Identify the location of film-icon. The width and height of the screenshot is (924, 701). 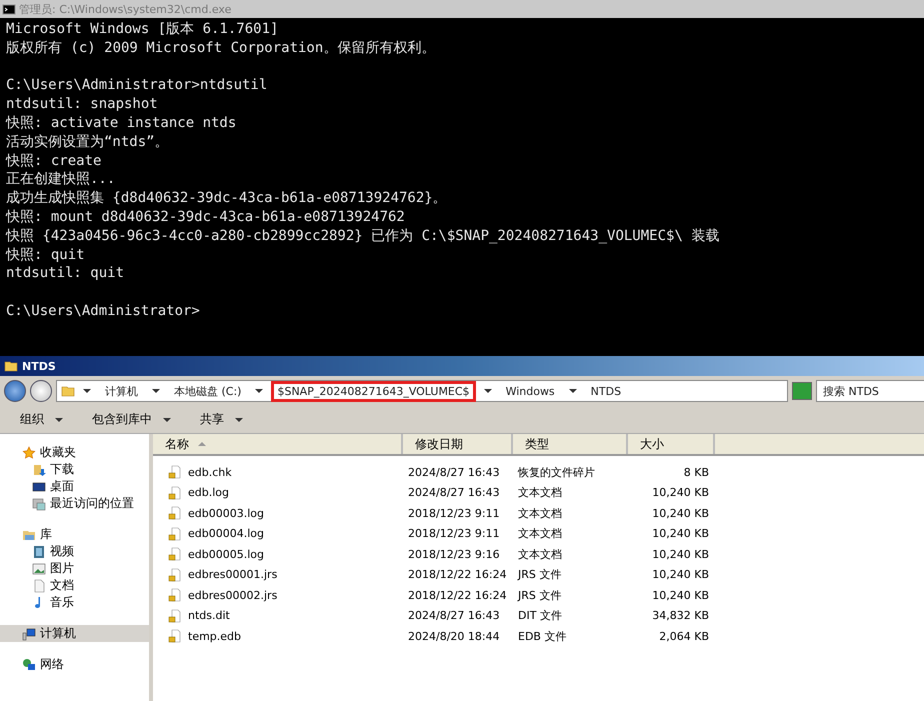
(39, 551).